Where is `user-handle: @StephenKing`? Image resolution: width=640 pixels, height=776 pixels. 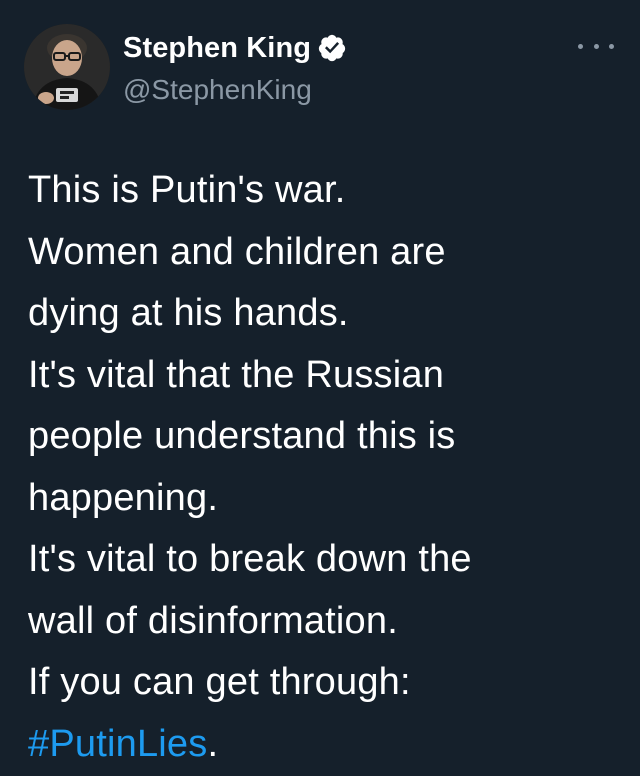 user-handle: @StephenKing is located at coordinates (217, 90).